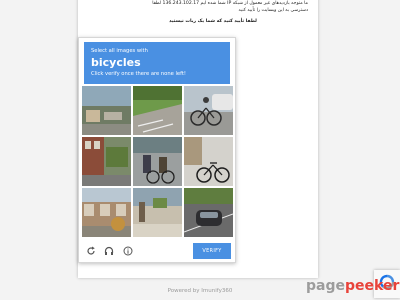 The height and width of the screenshot is (300, 400). I want to click on captcha-hint: Click verify once there are none left!, so click(138, 74).